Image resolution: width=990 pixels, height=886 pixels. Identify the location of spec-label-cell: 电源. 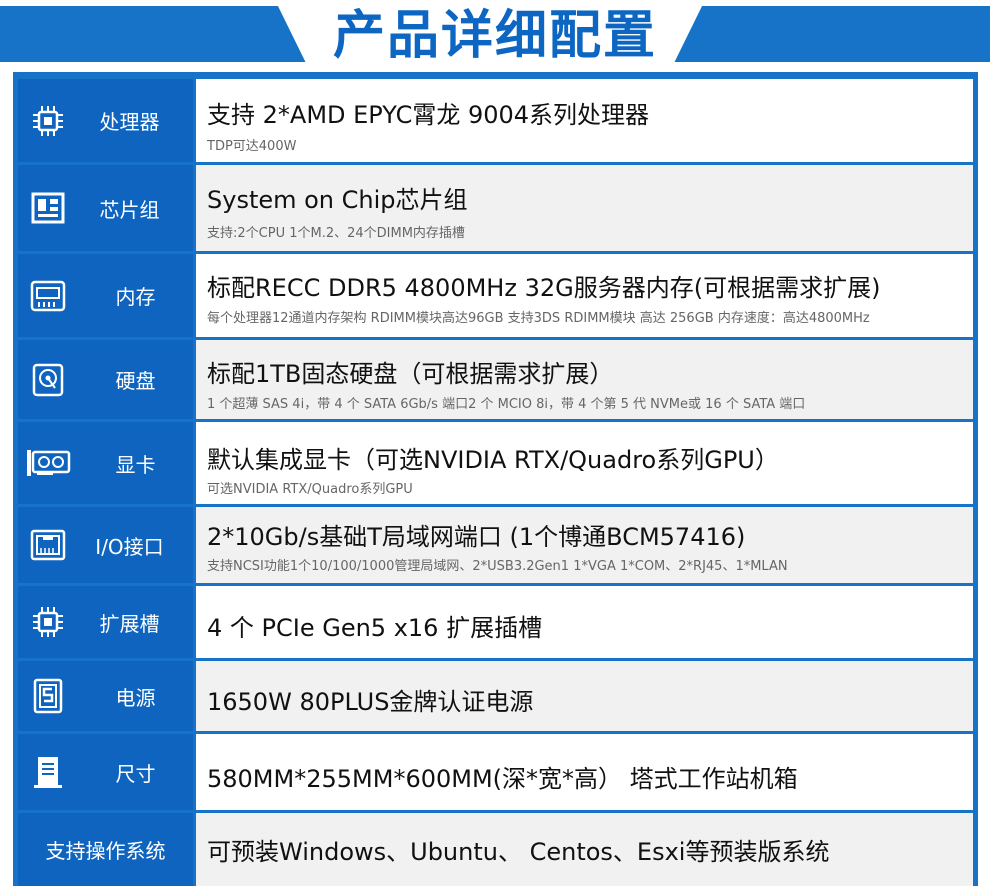
(105, 696).